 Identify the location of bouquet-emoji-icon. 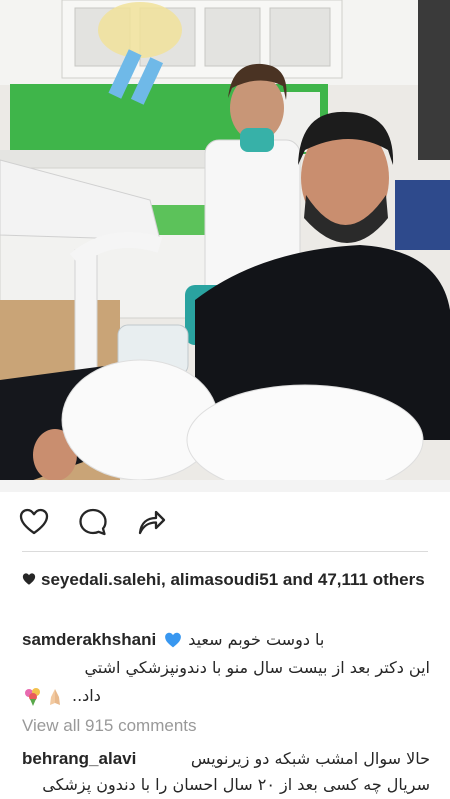
(32, 696).